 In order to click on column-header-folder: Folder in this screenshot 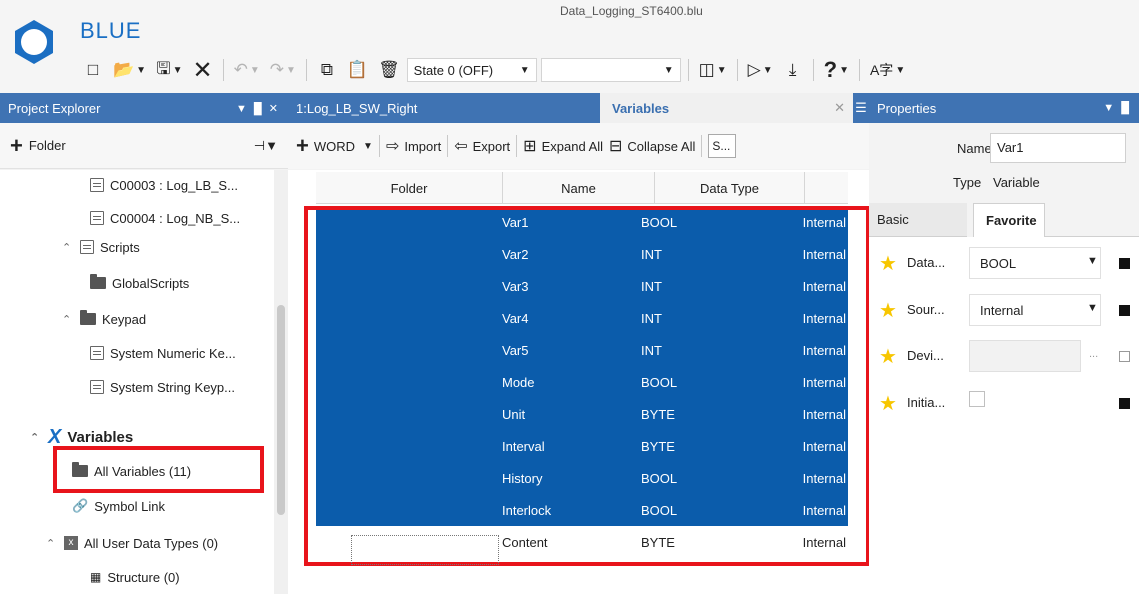, I will do `click(409, 188)`.